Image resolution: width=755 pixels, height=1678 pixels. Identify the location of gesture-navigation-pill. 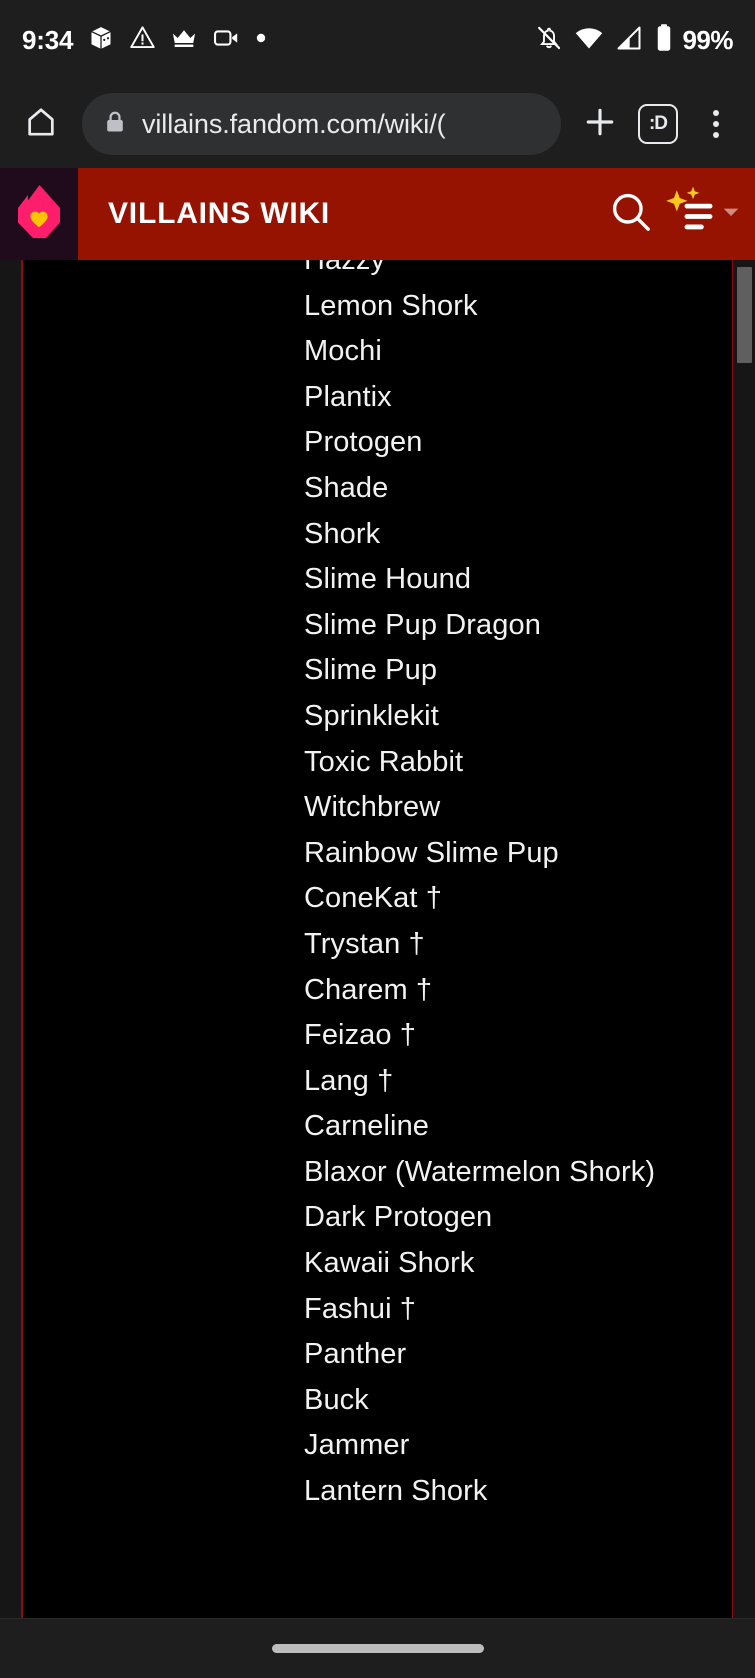
(377, 1648).